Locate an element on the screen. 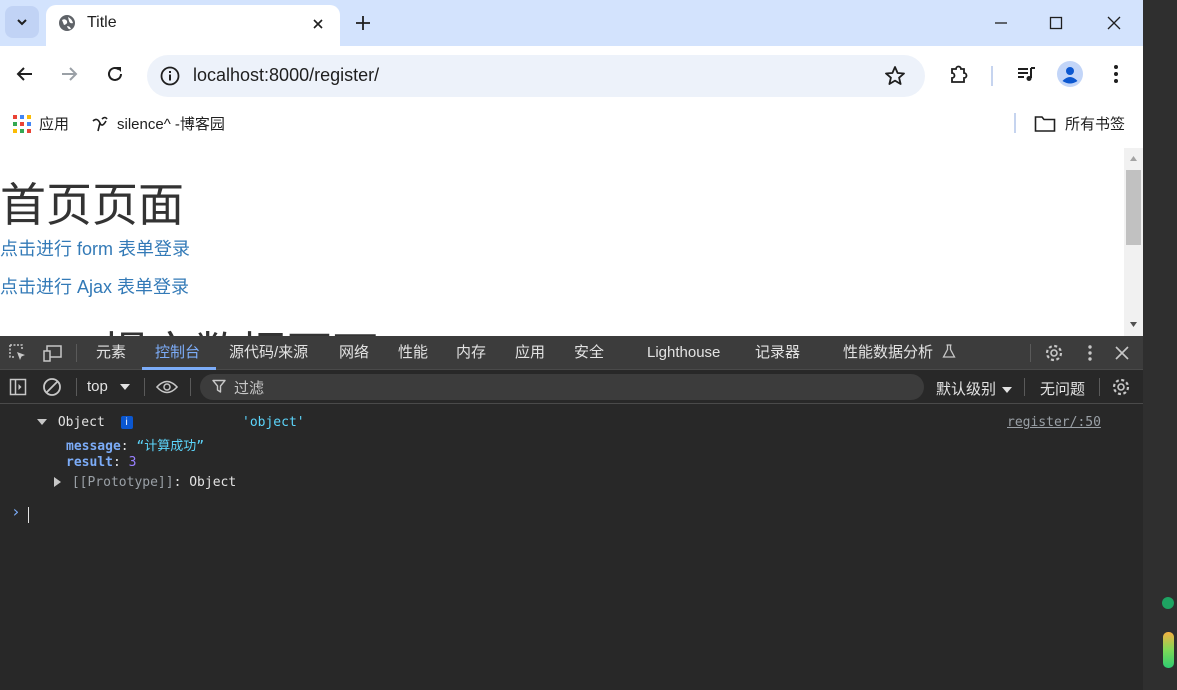 This screenshot has width=1177, height=690. minimize-button is located at coordinates (1001, 23).